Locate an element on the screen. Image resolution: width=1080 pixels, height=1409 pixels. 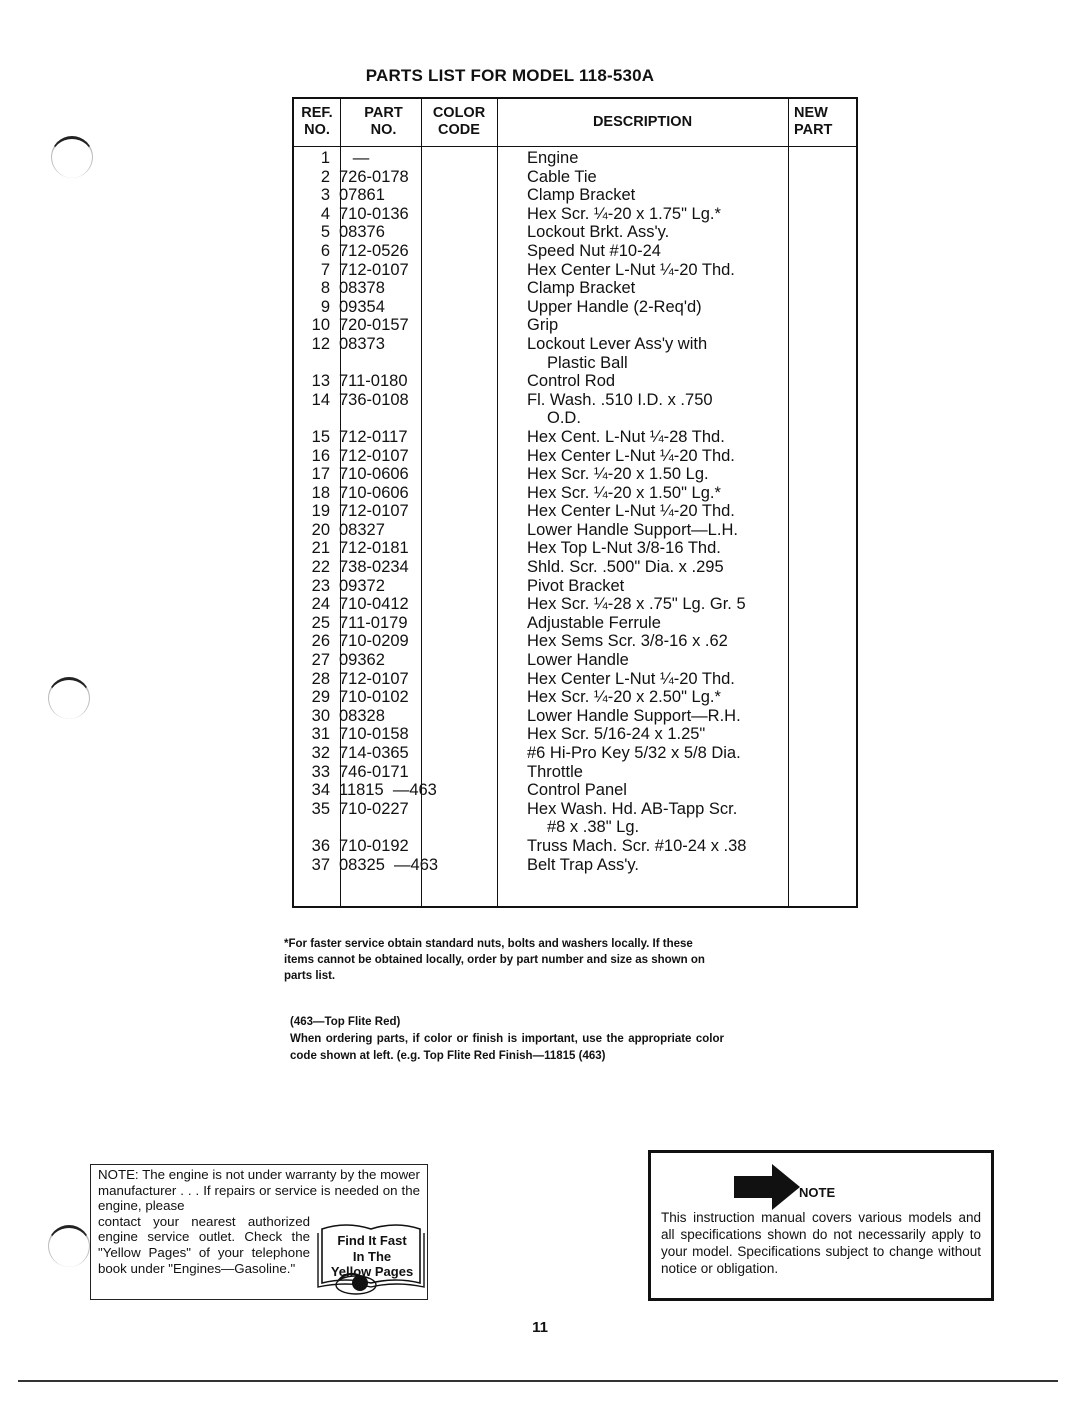
description-cell: #6 Hi-Pro Key 5/32 x 5/8 Dia. is located at coordinates (634, 753).